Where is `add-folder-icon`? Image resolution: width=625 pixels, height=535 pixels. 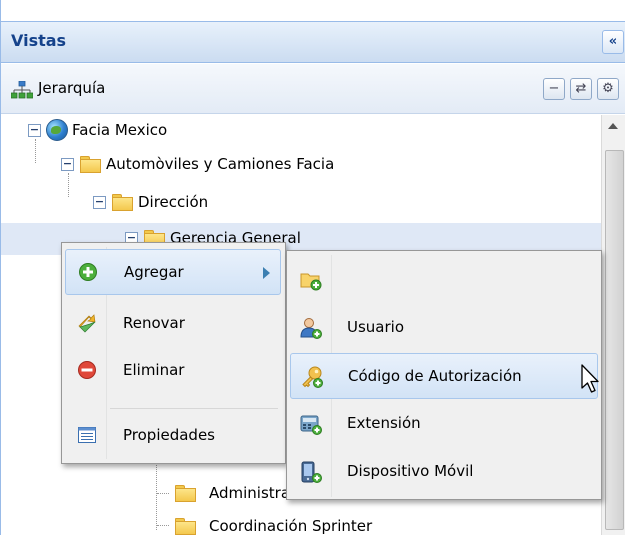
add-folder-icon is located at coordinates (311, 282).